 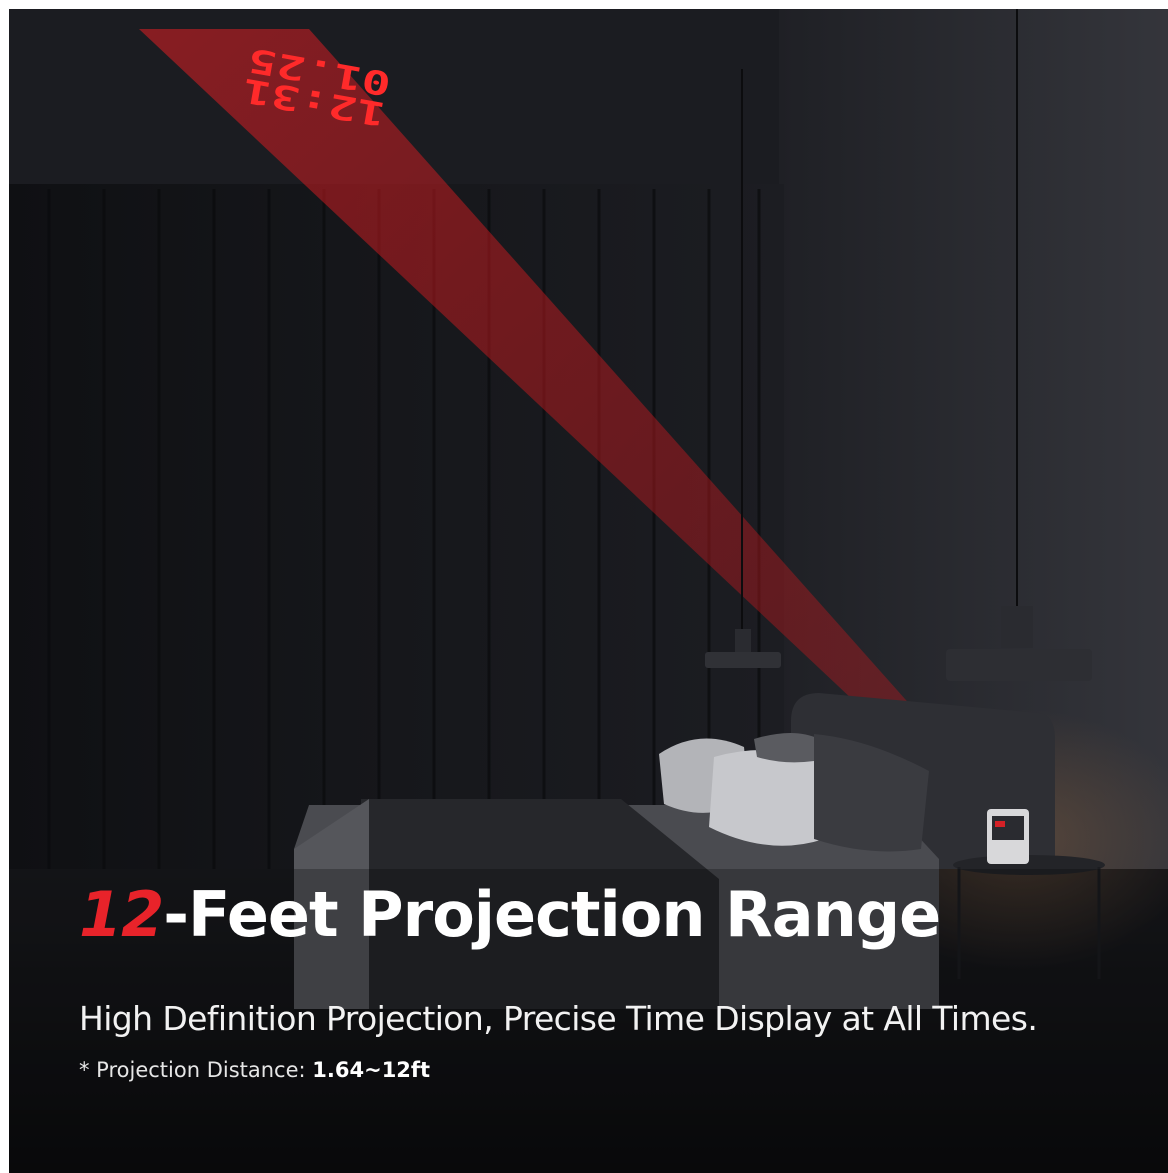 I want to click on headline-number: 12, so click(x=121, y=914).